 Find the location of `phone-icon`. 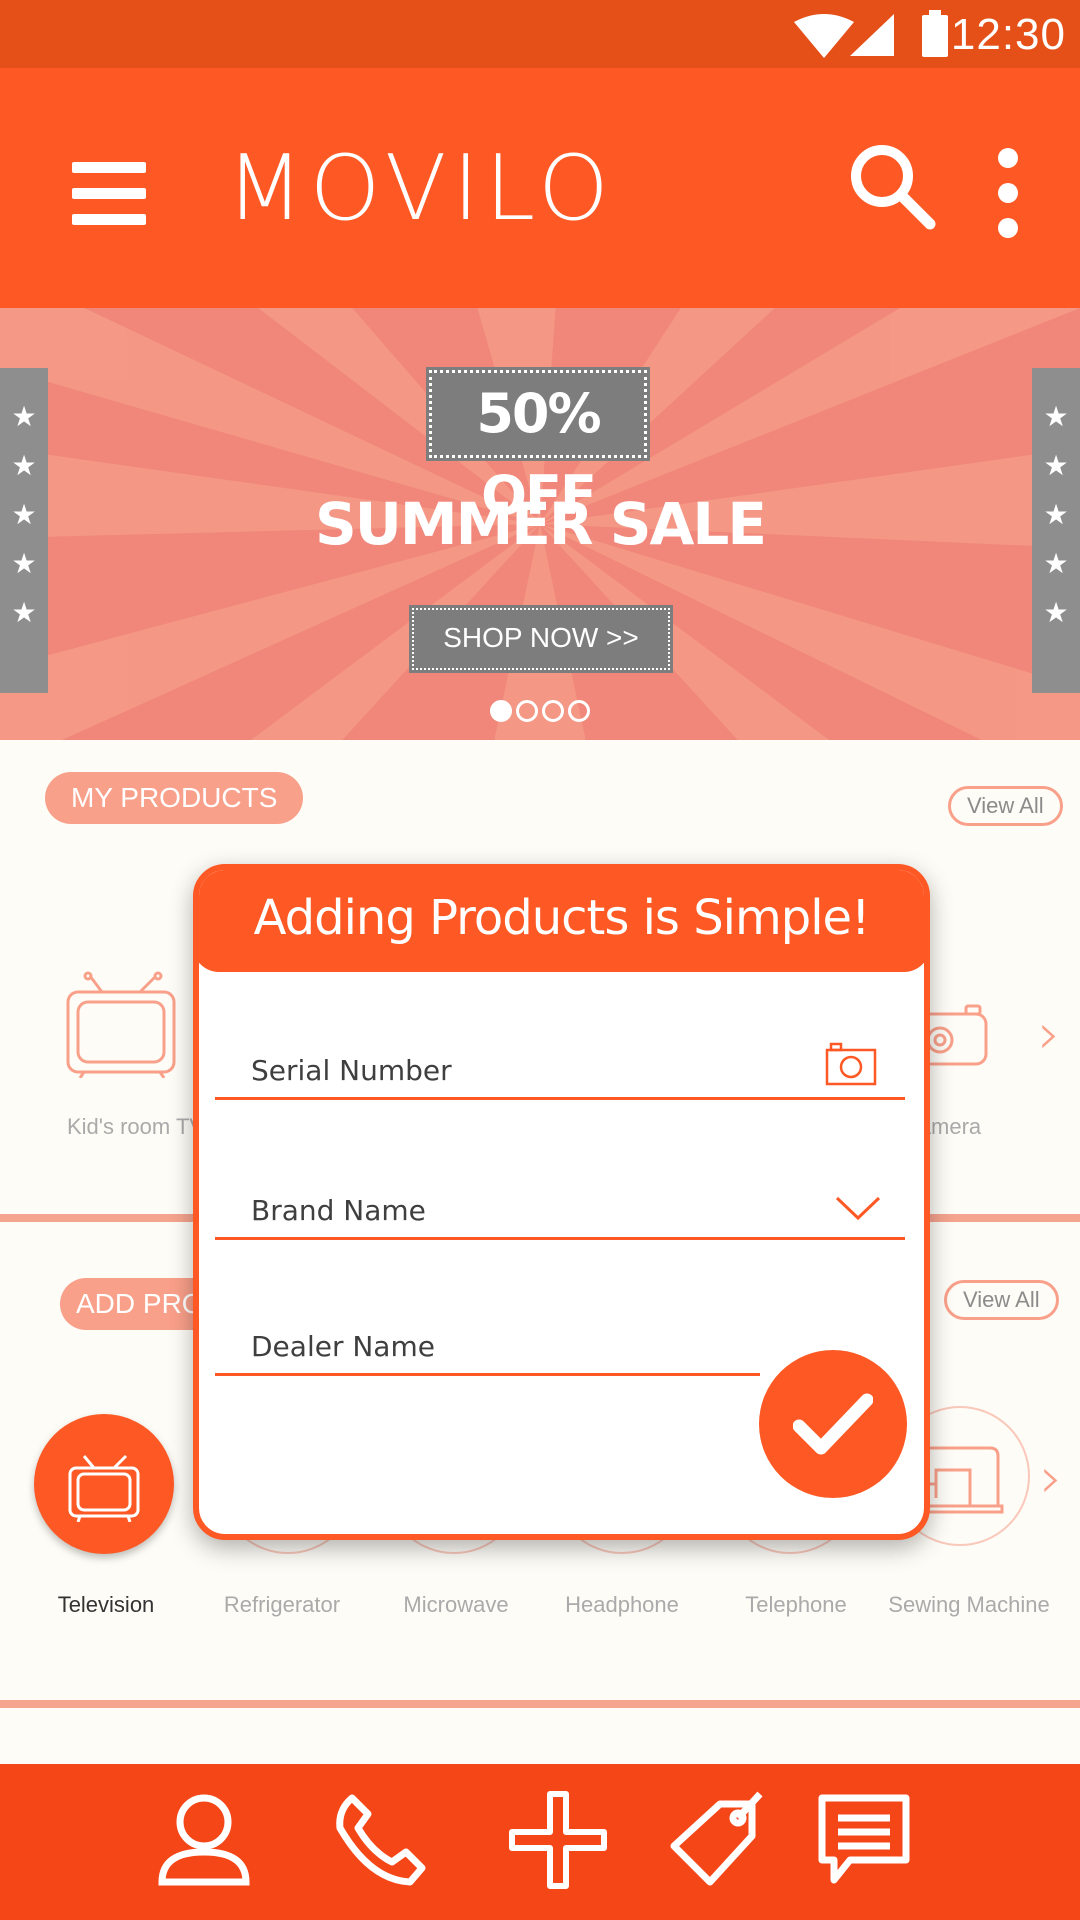

phone-icon is located at coordinates (380, 1840).